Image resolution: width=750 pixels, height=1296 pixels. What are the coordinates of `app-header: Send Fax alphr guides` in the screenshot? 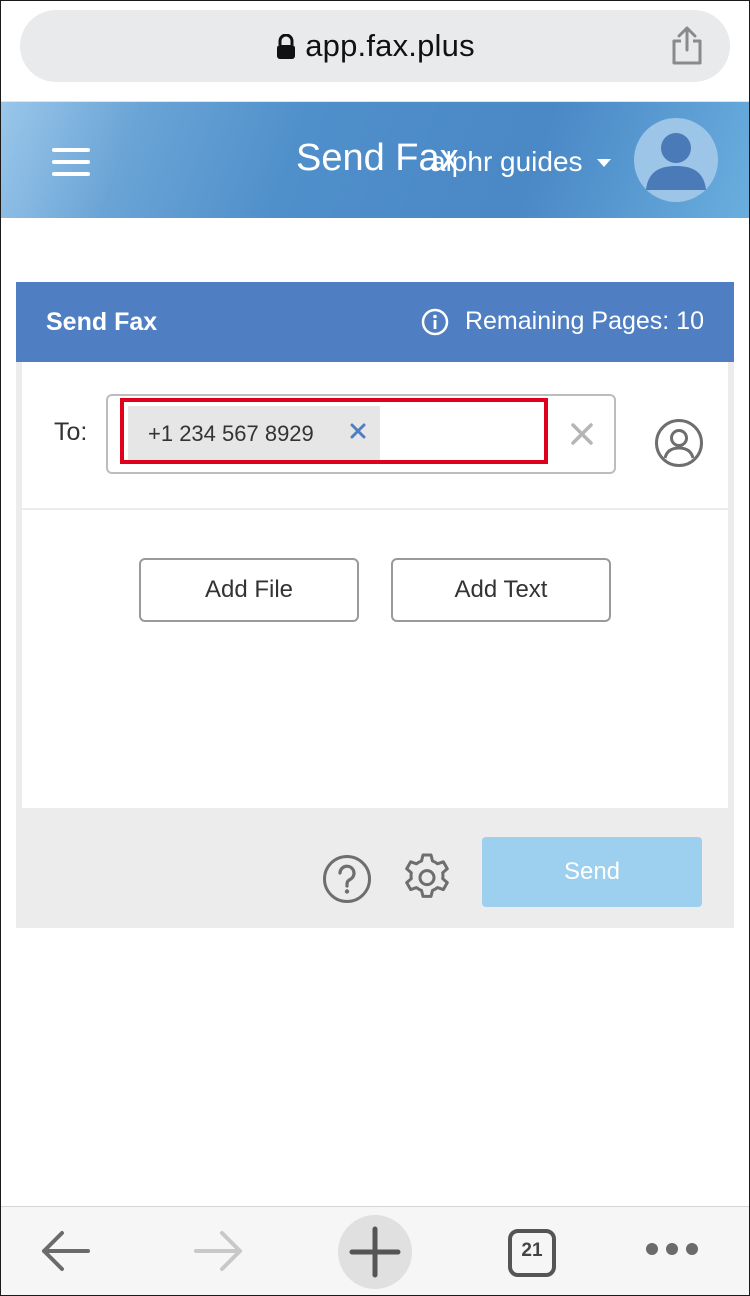 It's located at (375, 160).